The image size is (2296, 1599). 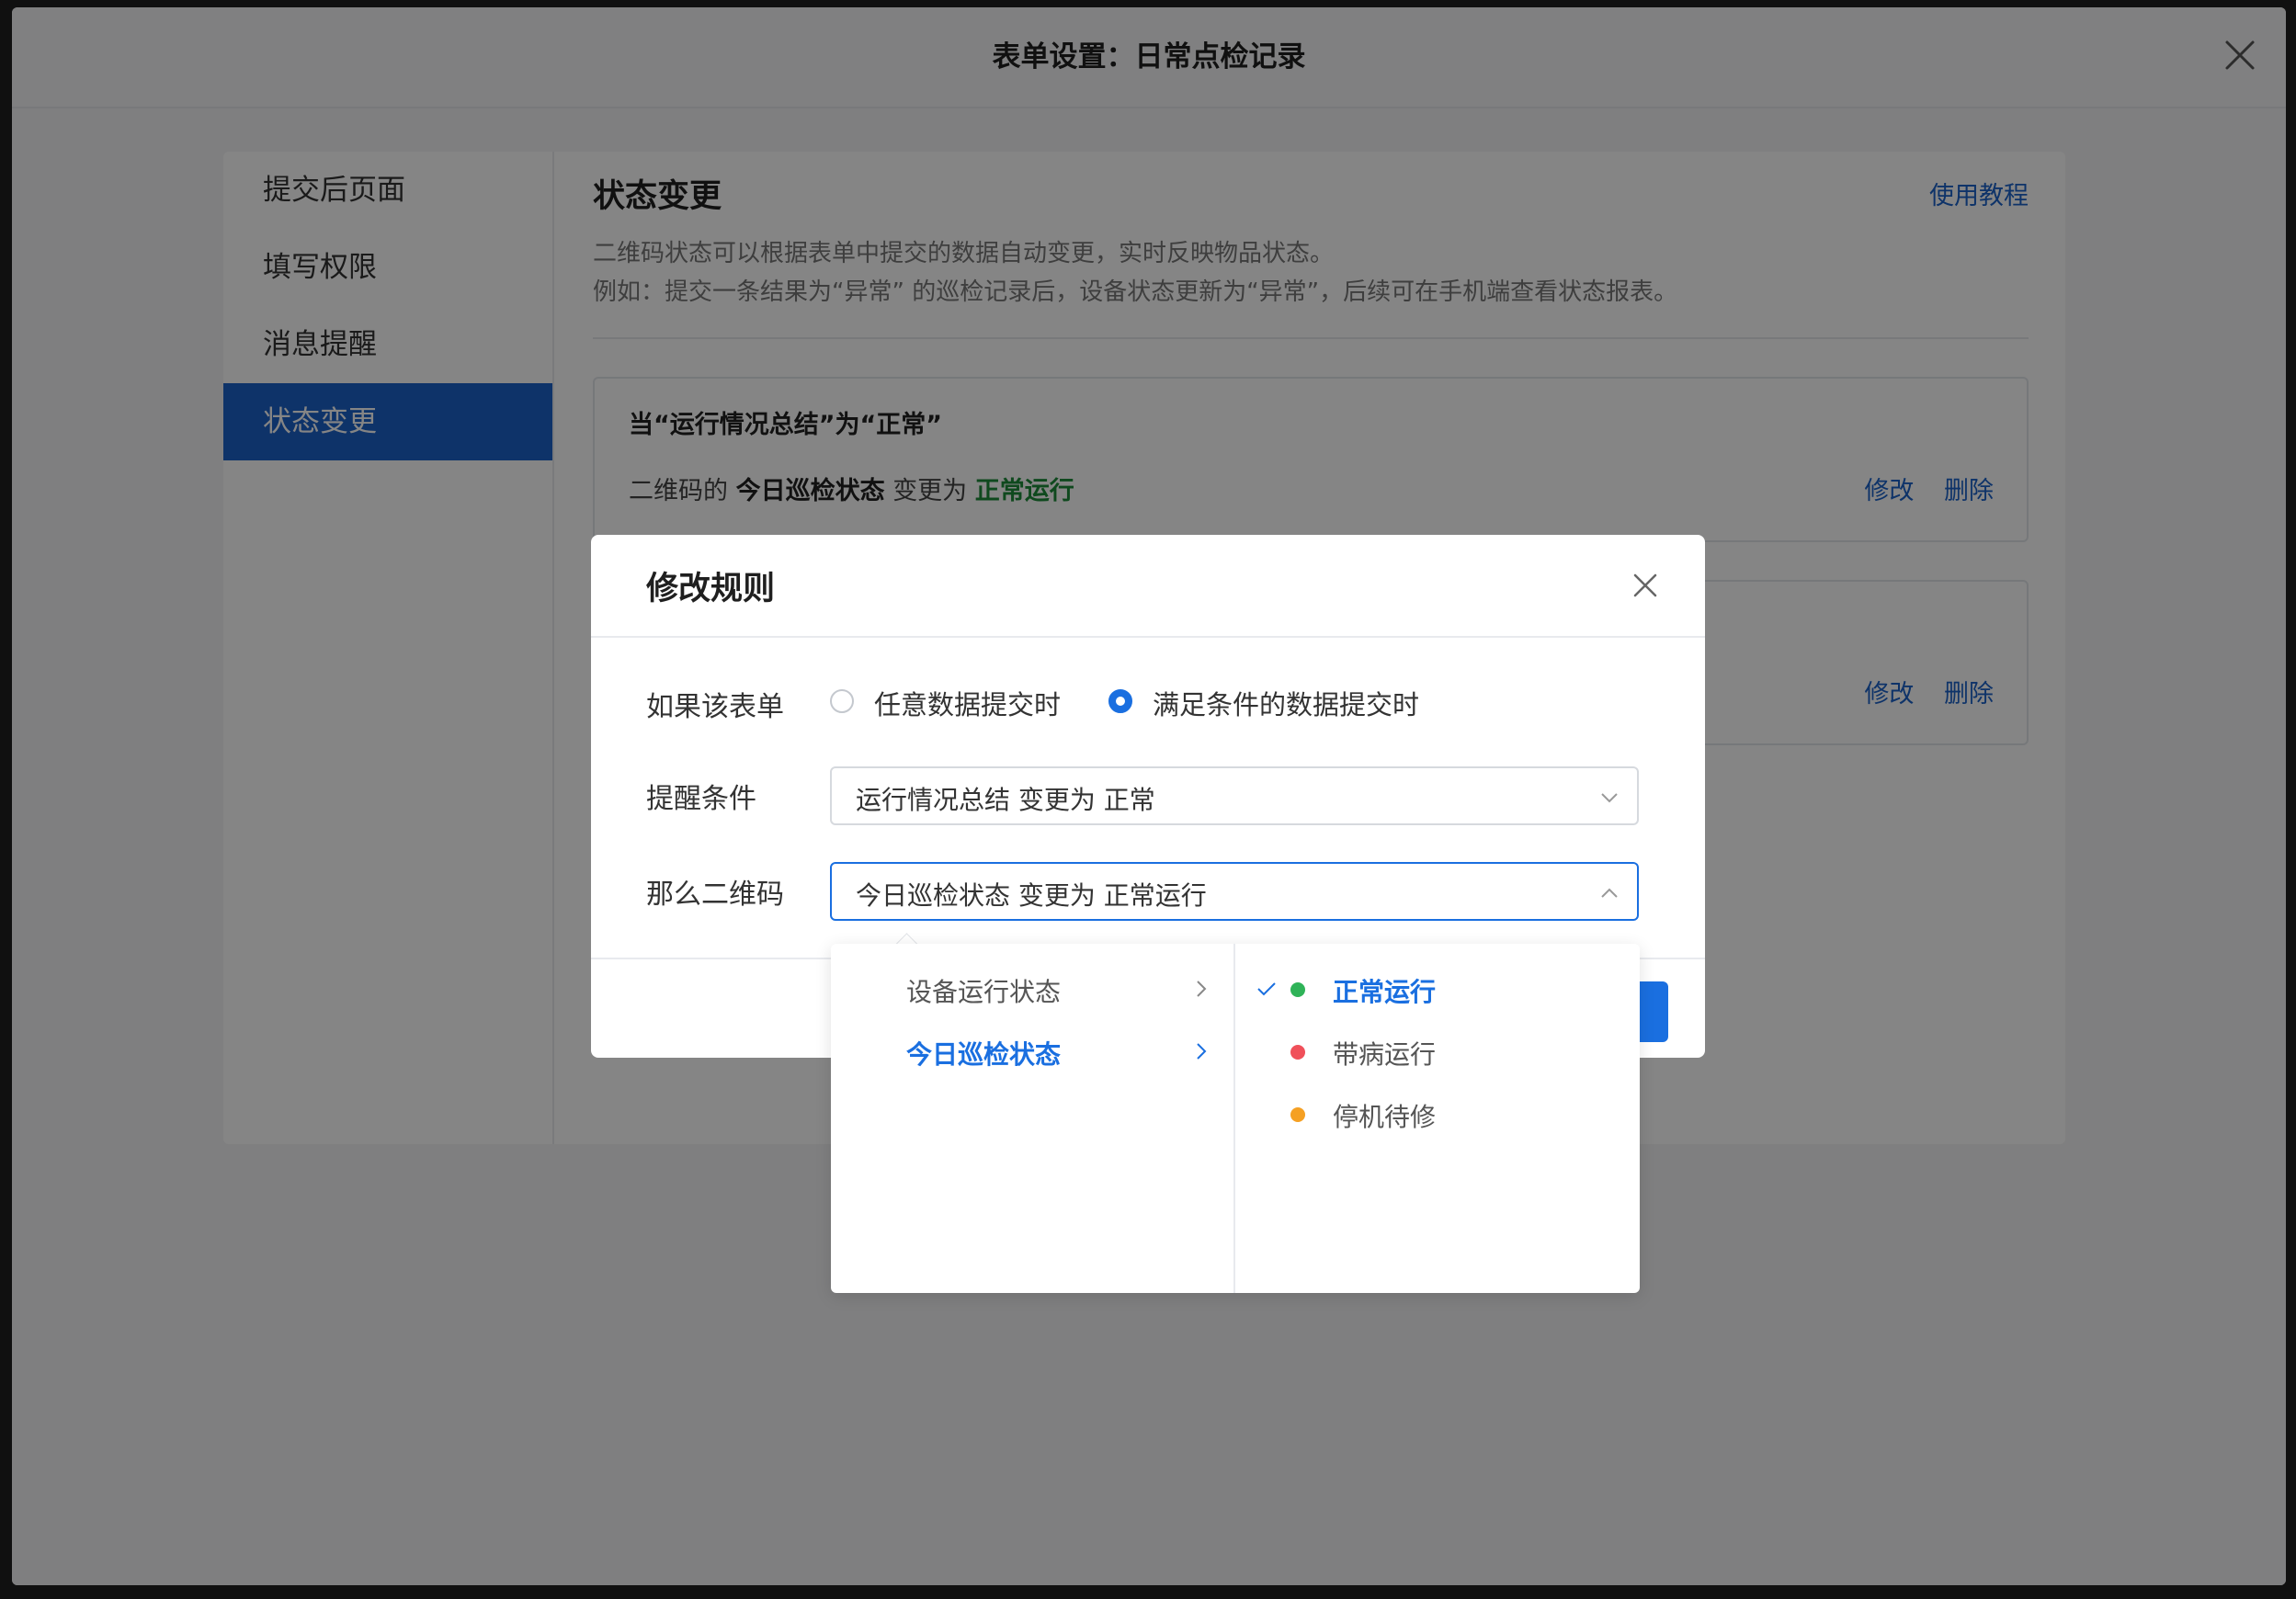 I want to click on chevron-up-icon, so click(x=1609, y=893).